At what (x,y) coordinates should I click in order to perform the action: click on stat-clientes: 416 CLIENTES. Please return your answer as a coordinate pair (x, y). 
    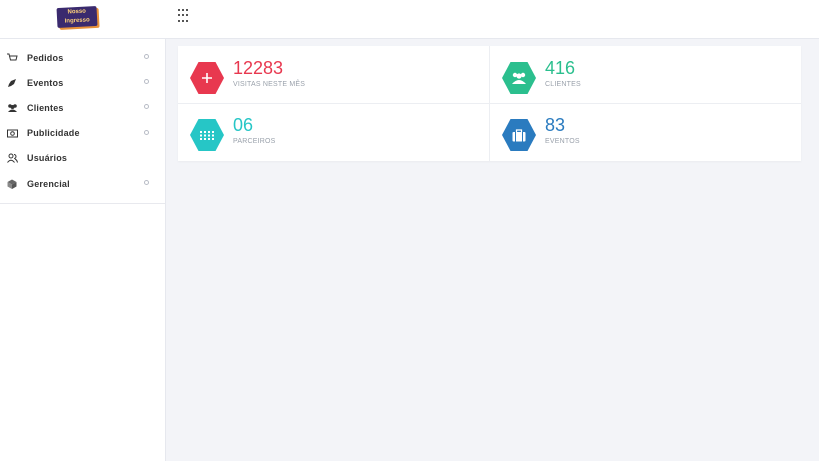
    Looking at the image, I should click on (652, 84).